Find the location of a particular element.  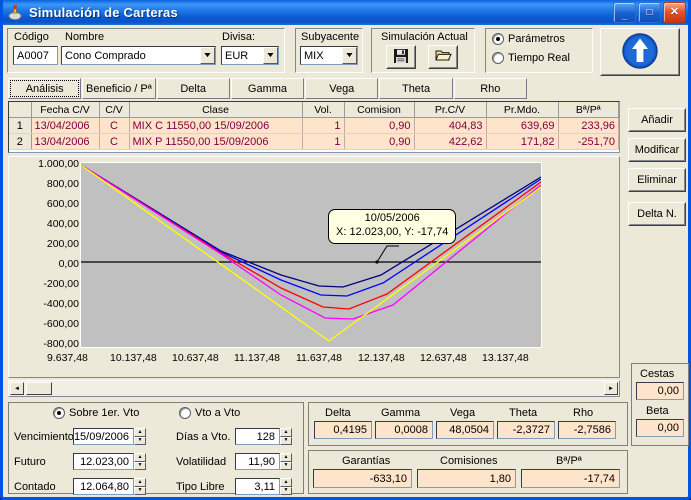

y-tick-label: -400,00 is located at coordinates (61, 304).